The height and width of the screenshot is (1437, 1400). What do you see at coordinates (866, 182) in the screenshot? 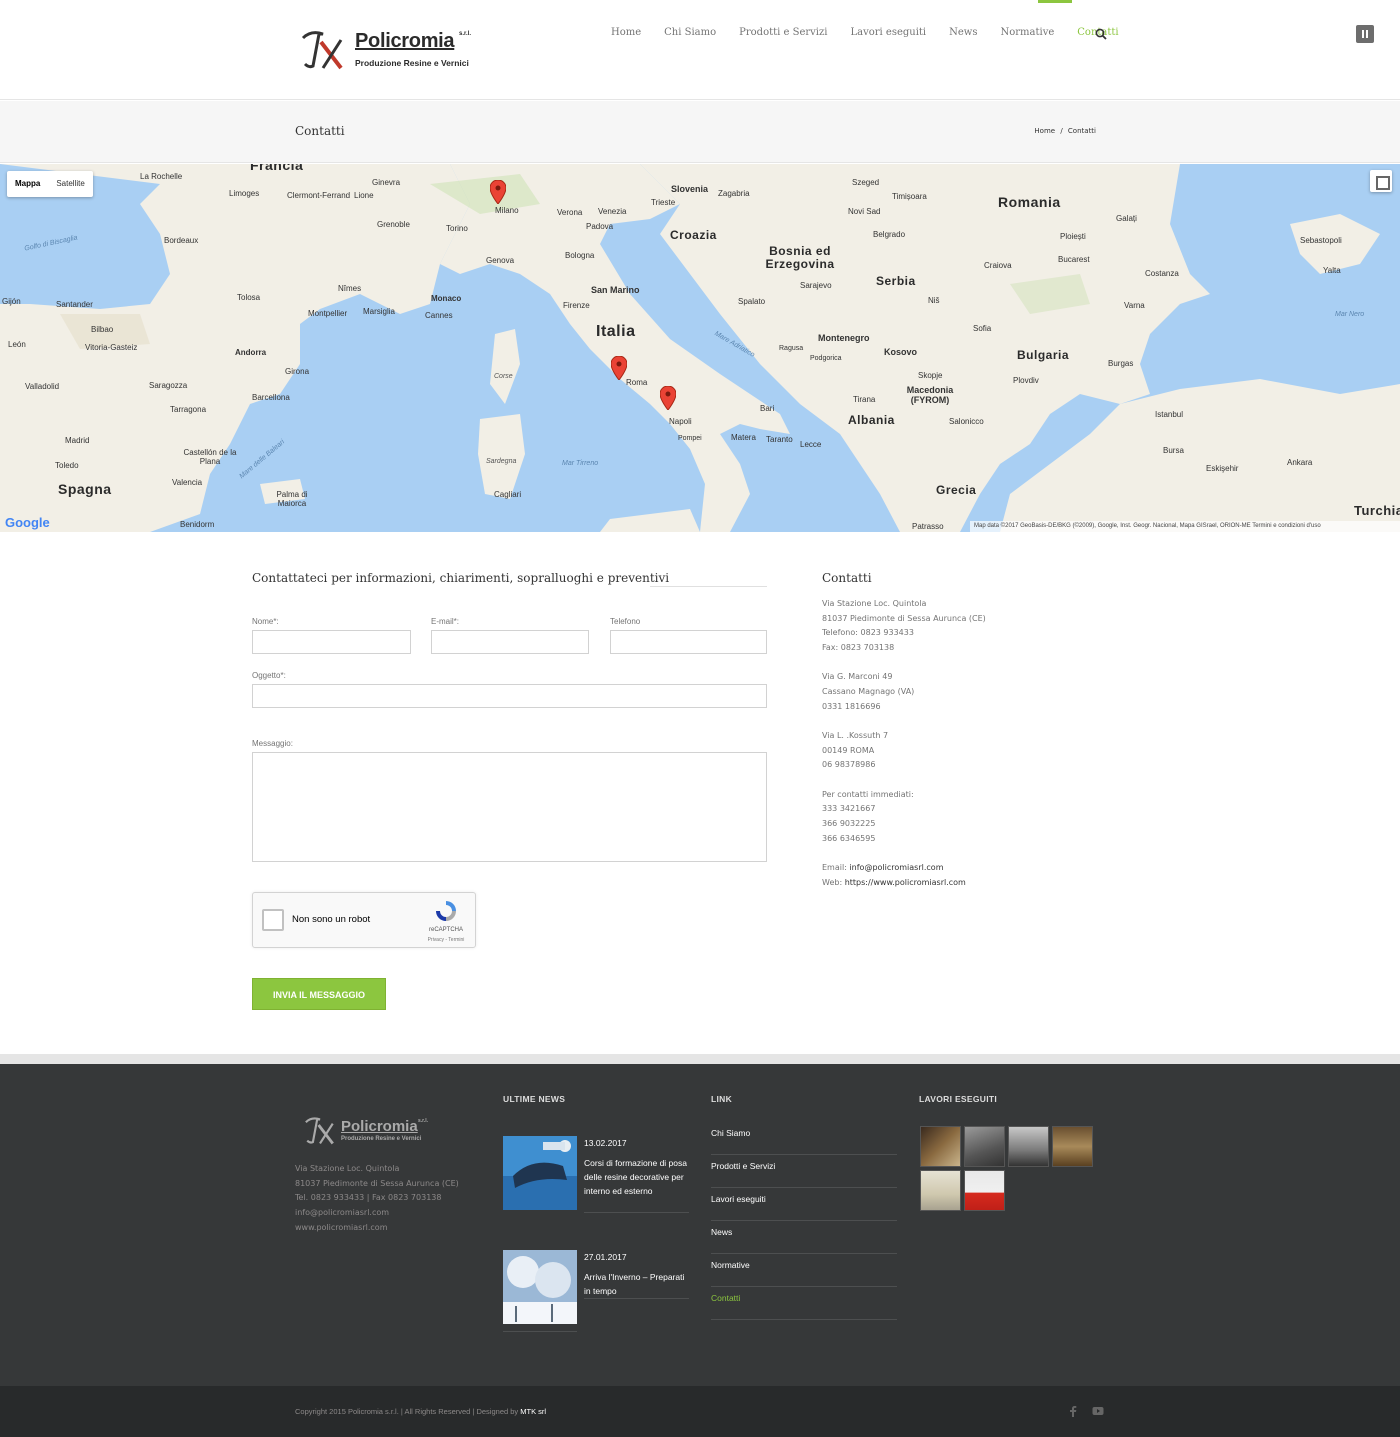
I see `map-label-city: Szeged` at bounding box center [866, 182].